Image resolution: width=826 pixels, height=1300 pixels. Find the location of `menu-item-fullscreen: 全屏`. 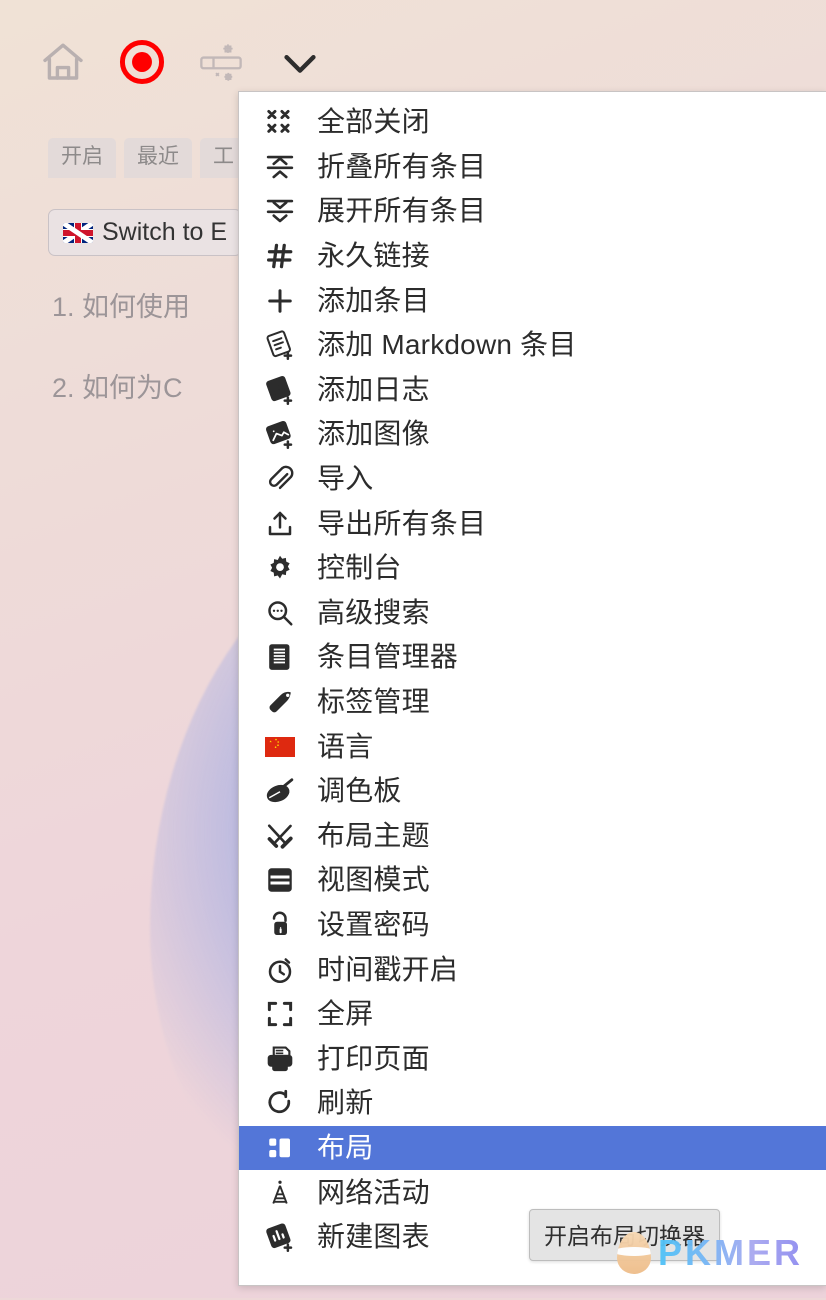

menu-item-fullscreen: 全屏 is located at coordinates (532, 1014).